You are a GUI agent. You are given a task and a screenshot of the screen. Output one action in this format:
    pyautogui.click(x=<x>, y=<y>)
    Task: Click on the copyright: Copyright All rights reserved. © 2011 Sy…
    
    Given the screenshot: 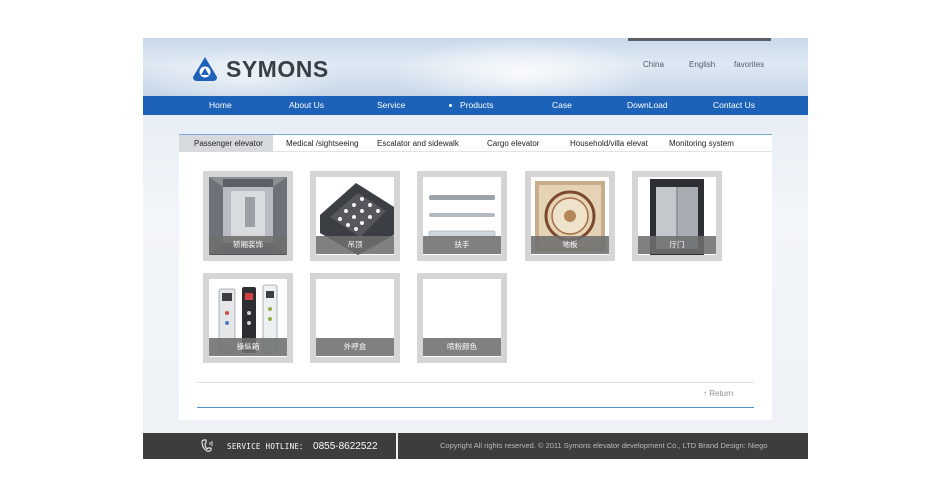 What is the action you would take?
    pyautogui.click(x=604, y=445)
    